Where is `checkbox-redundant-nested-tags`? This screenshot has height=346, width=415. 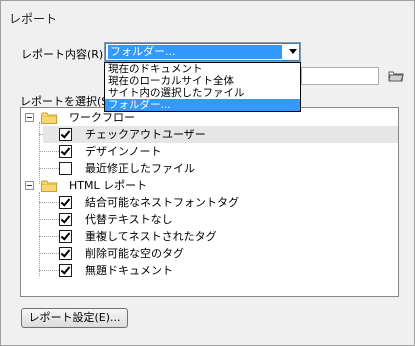 checkbox-redundant-nested-tags is located at coordinates (65, 236).